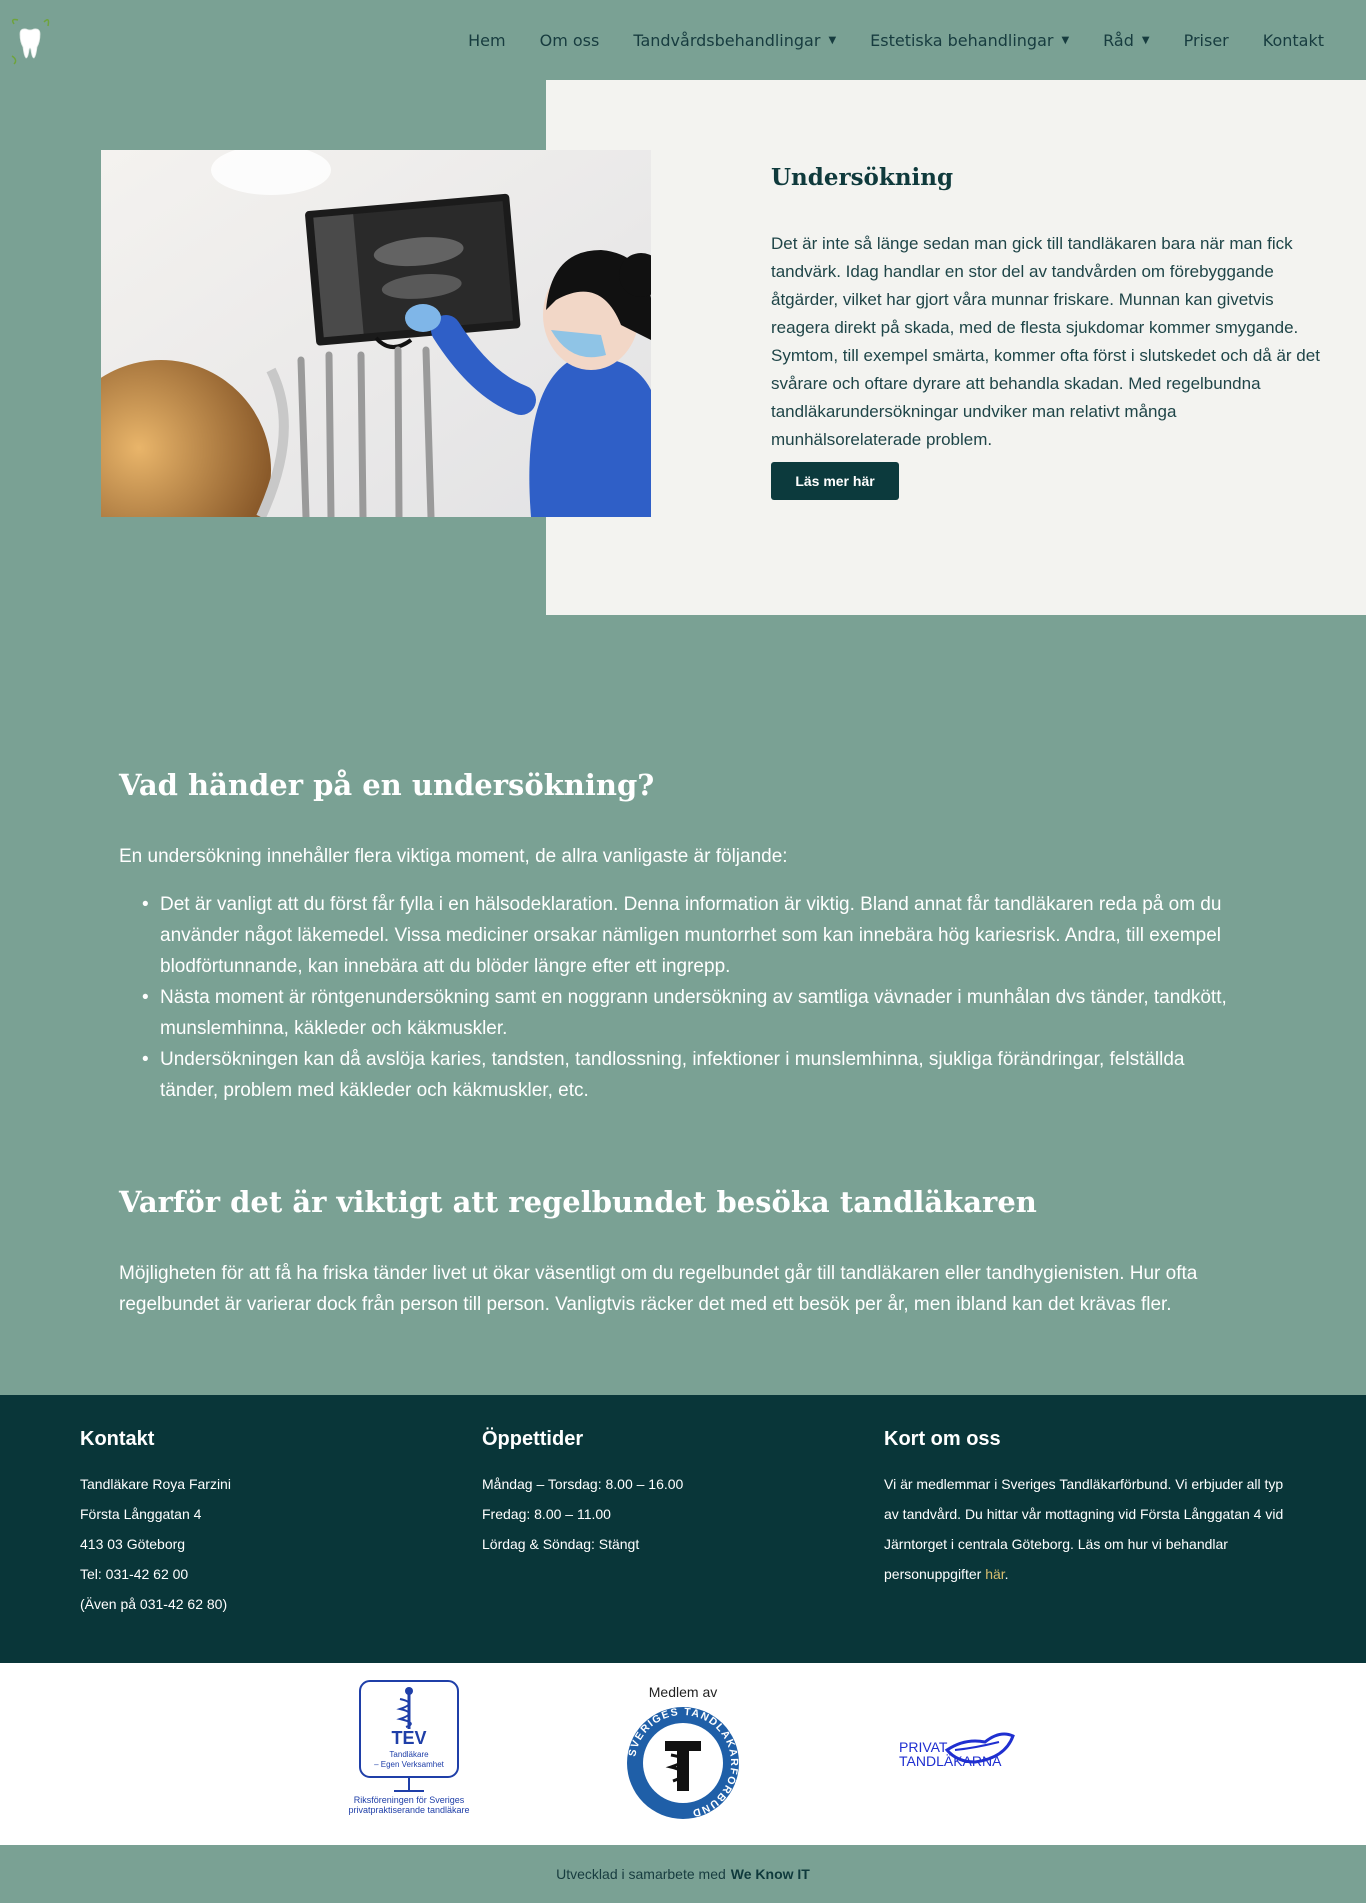 The image size is (1366, 1903). Describe the element at coordinates (583, 1484) in the screenshot. I see `hours-line: Måndag – Torsdag: 8.00 – 16.00` at that location.